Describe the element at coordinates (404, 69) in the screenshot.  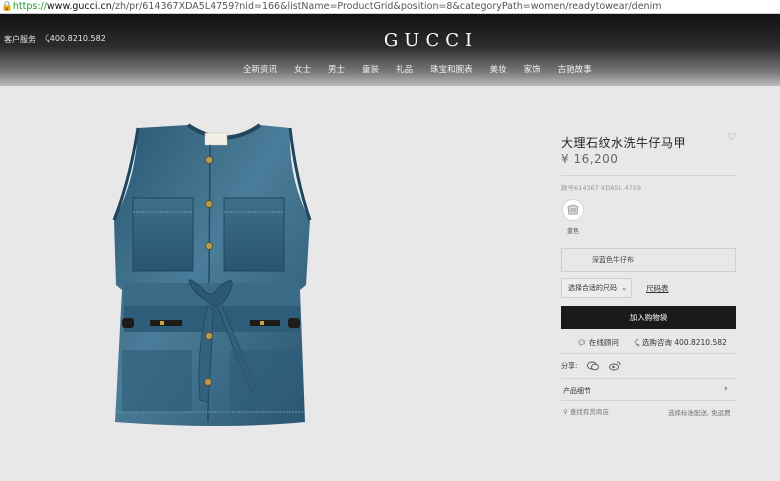
I see `nav-item-gifts: 礼品` at that location.